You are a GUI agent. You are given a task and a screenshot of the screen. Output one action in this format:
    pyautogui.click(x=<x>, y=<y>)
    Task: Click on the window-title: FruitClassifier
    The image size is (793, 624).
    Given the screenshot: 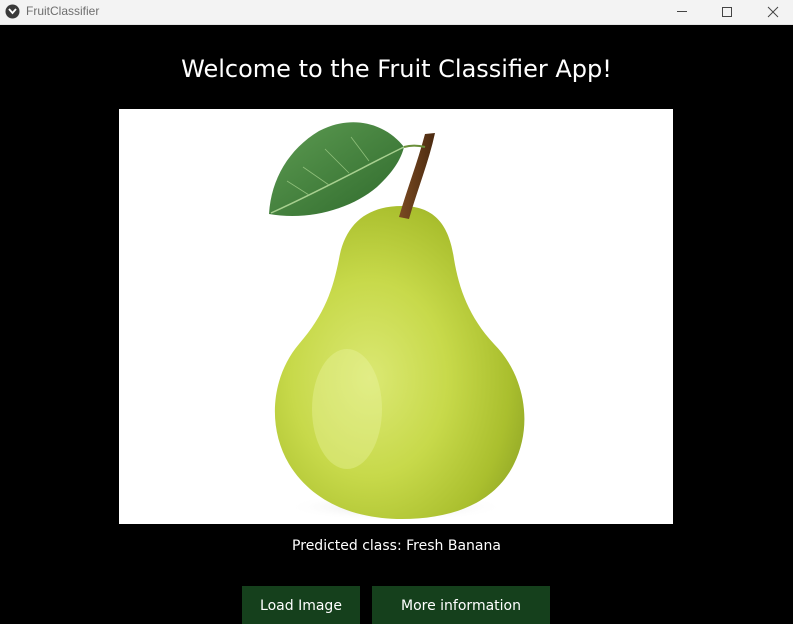 What is the action you would take?
    pyautogui.click(x=63, y=11)
    